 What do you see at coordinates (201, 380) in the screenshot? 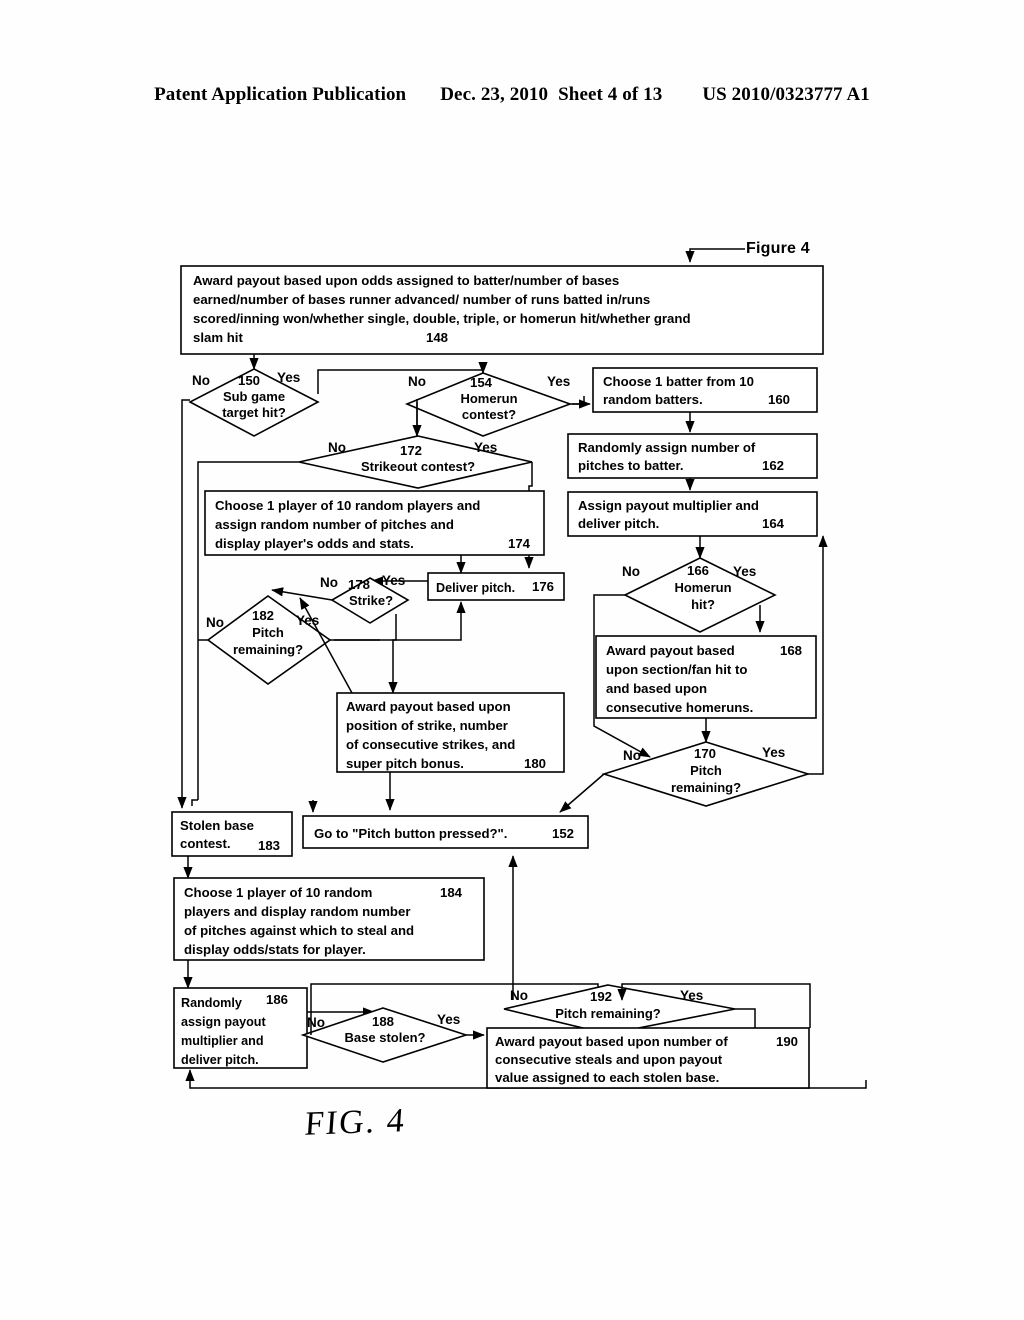
I see `node-150-no-label: No` at bounding box center [201, 380].